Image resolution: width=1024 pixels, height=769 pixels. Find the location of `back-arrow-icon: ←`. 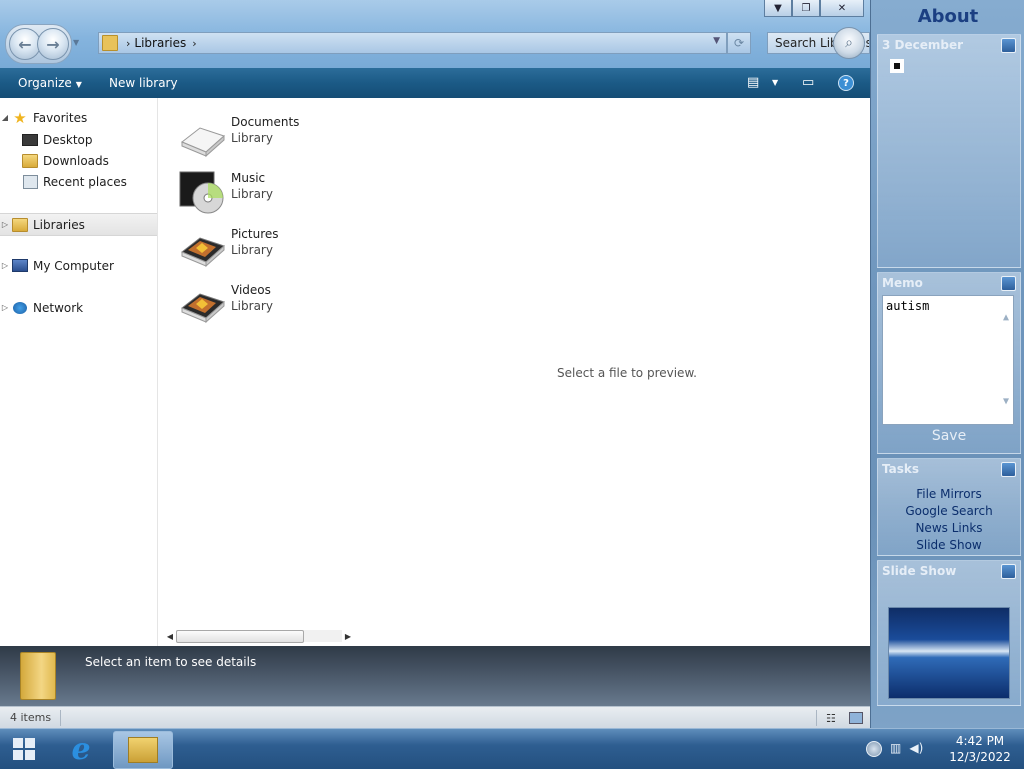

back-arrow-icon: ← is located at coordinates (25, 44).